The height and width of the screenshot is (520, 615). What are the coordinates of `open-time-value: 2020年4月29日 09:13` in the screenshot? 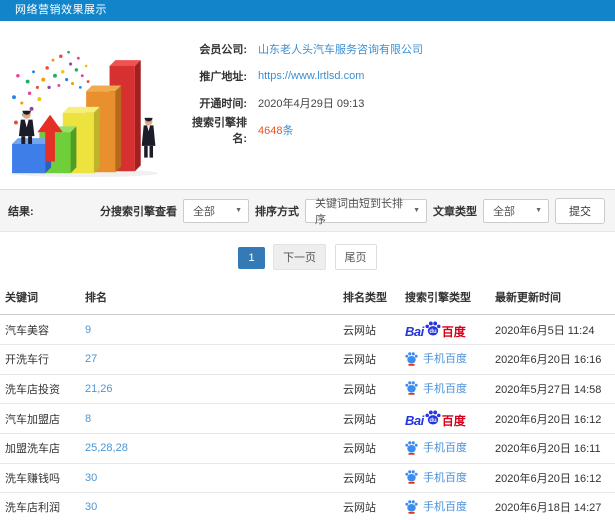 It's located at (311, 103).